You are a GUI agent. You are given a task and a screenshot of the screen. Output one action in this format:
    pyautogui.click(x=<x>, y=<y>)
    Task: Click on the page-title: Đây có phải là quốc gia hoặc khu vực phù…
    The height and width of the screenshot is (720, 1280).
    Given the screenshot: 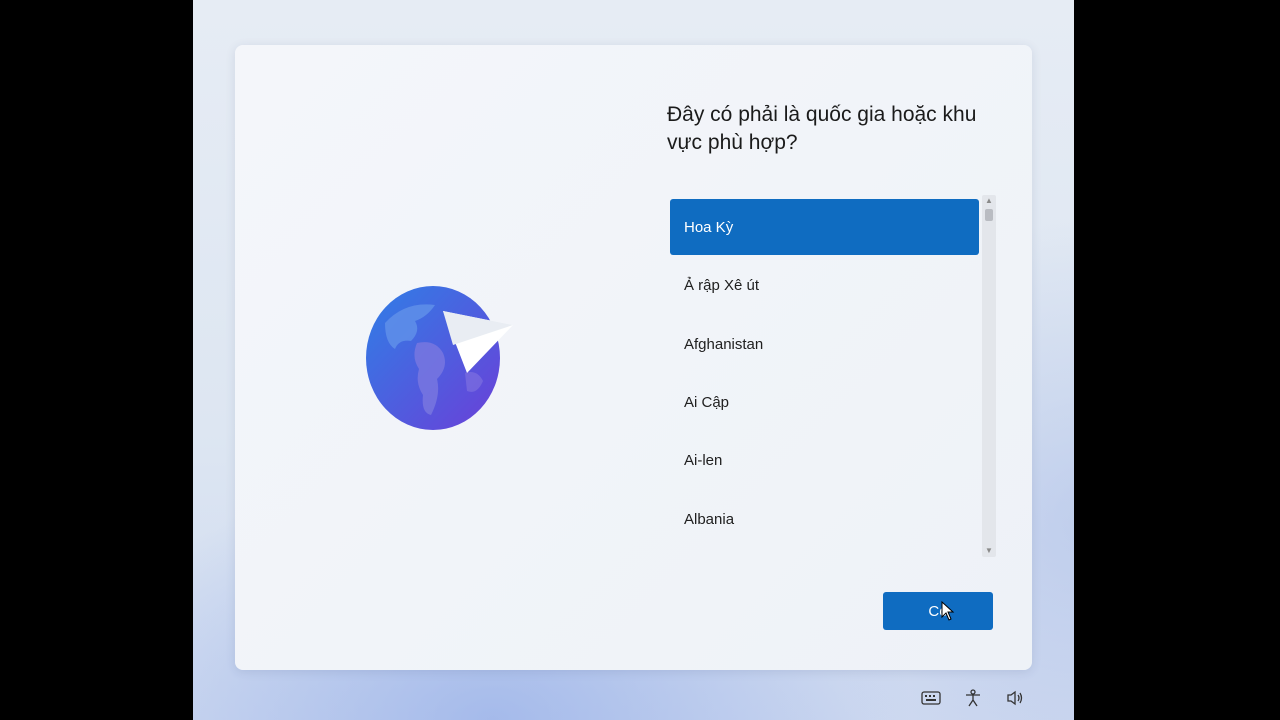 What is the action you would take?
    pyautogui.click(x=822, y=128)
    